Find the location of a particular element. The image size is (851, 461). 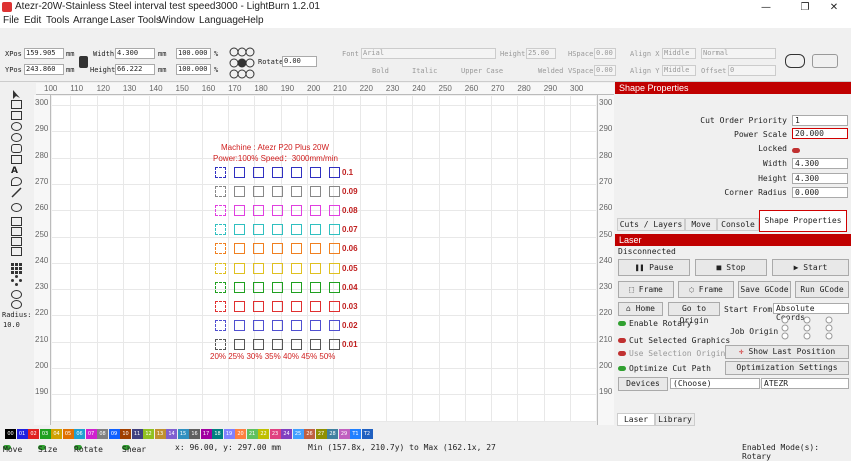

edit-nodes-icon is located at coordinates (16, 104).